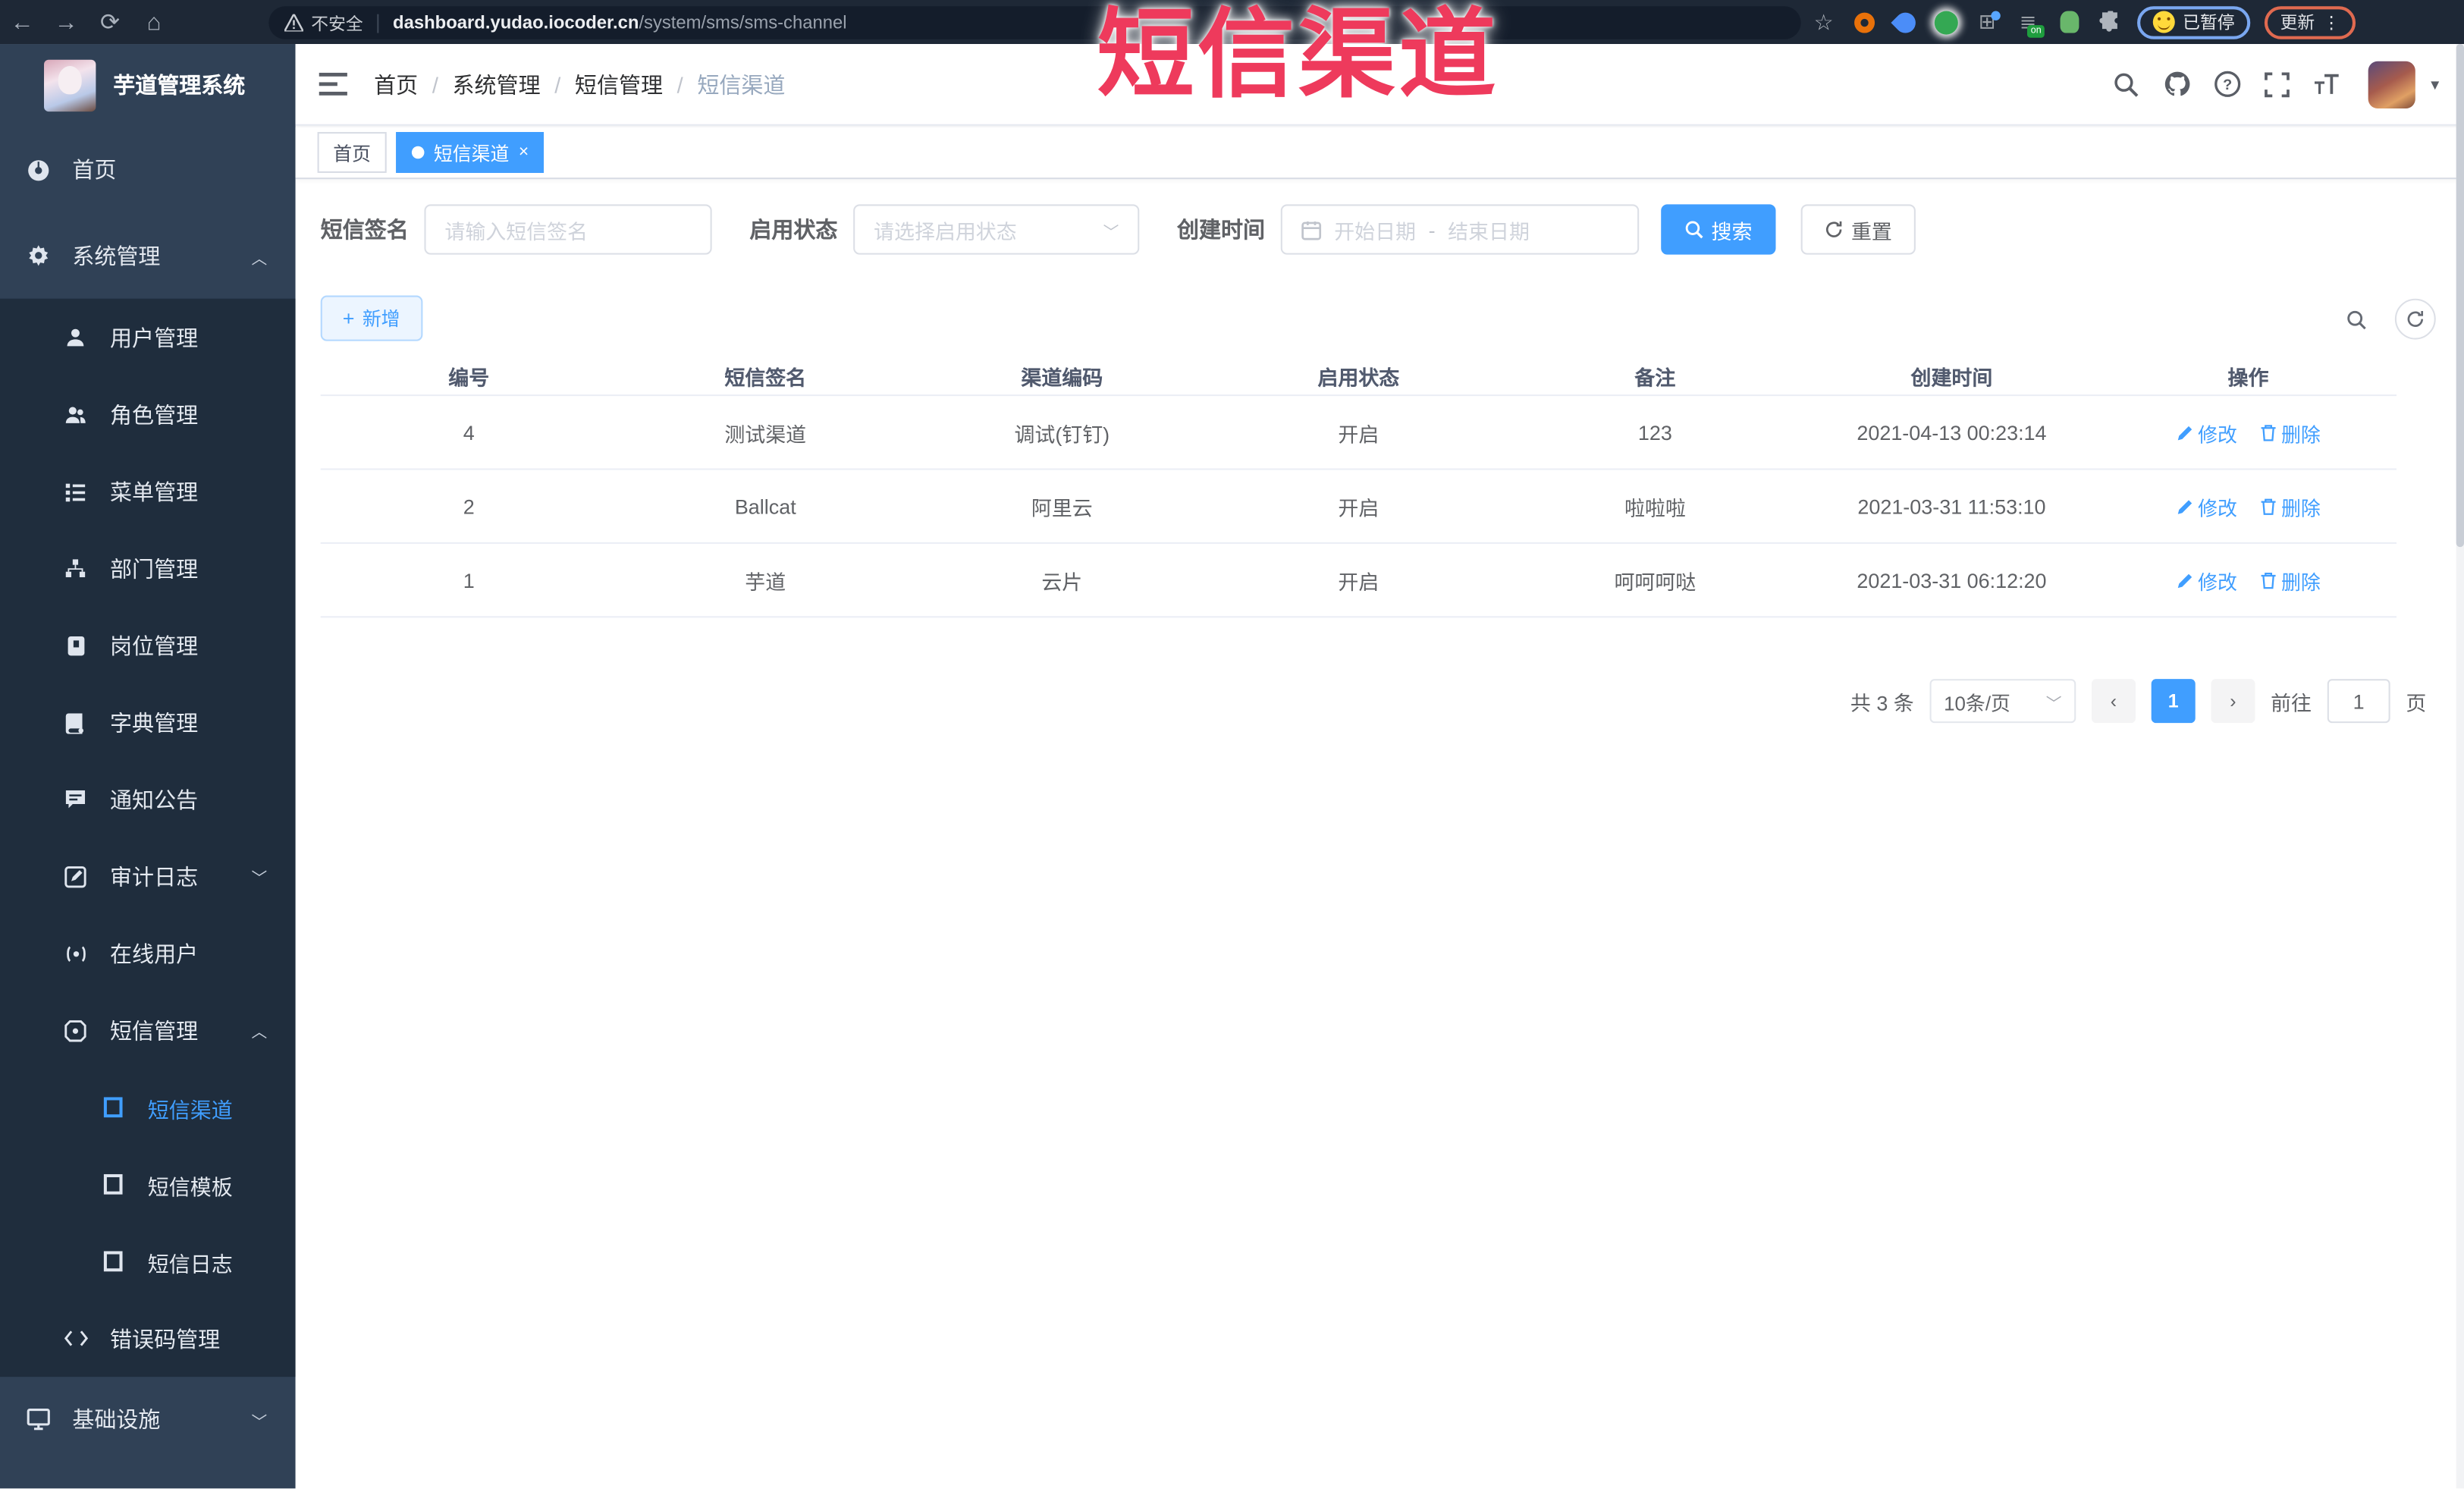 This screenshot has height=1489, width=2464. Describe the element at coordinates (1988, 21) in the screenshot. I see `extension-grid-icon: ⊞` at that location.